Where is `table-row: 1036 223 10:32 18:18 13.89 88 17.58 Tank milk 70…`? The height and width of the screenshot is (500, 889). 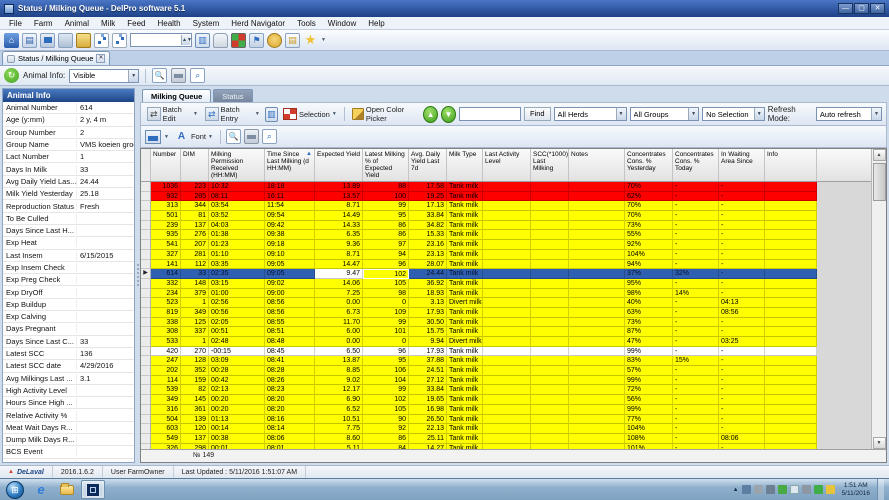
table-row: 1036 223 10:32 18:18 13.89 88 17.58 Tank milk 70… is located at coordinates (506, 187).